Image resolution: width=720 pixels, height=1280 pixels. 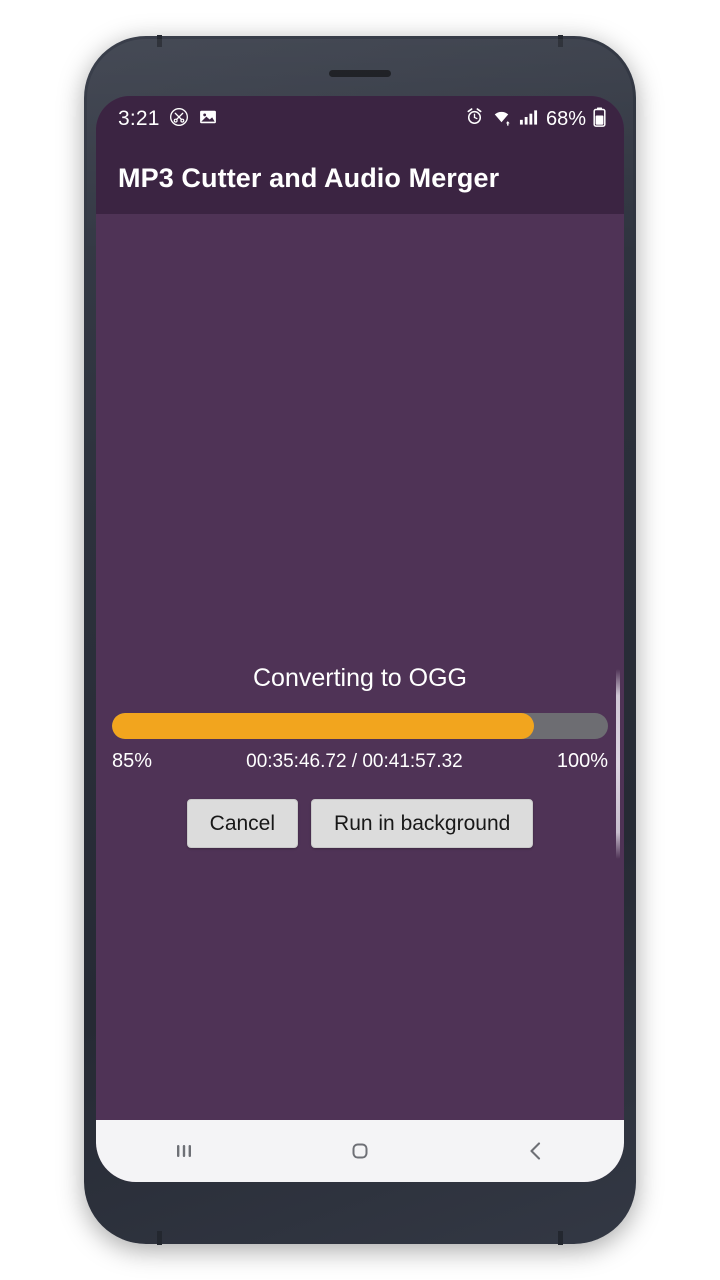 I want to click on app-title: MP3 Cutter and Audio Merger, so click(x=309, y=177).